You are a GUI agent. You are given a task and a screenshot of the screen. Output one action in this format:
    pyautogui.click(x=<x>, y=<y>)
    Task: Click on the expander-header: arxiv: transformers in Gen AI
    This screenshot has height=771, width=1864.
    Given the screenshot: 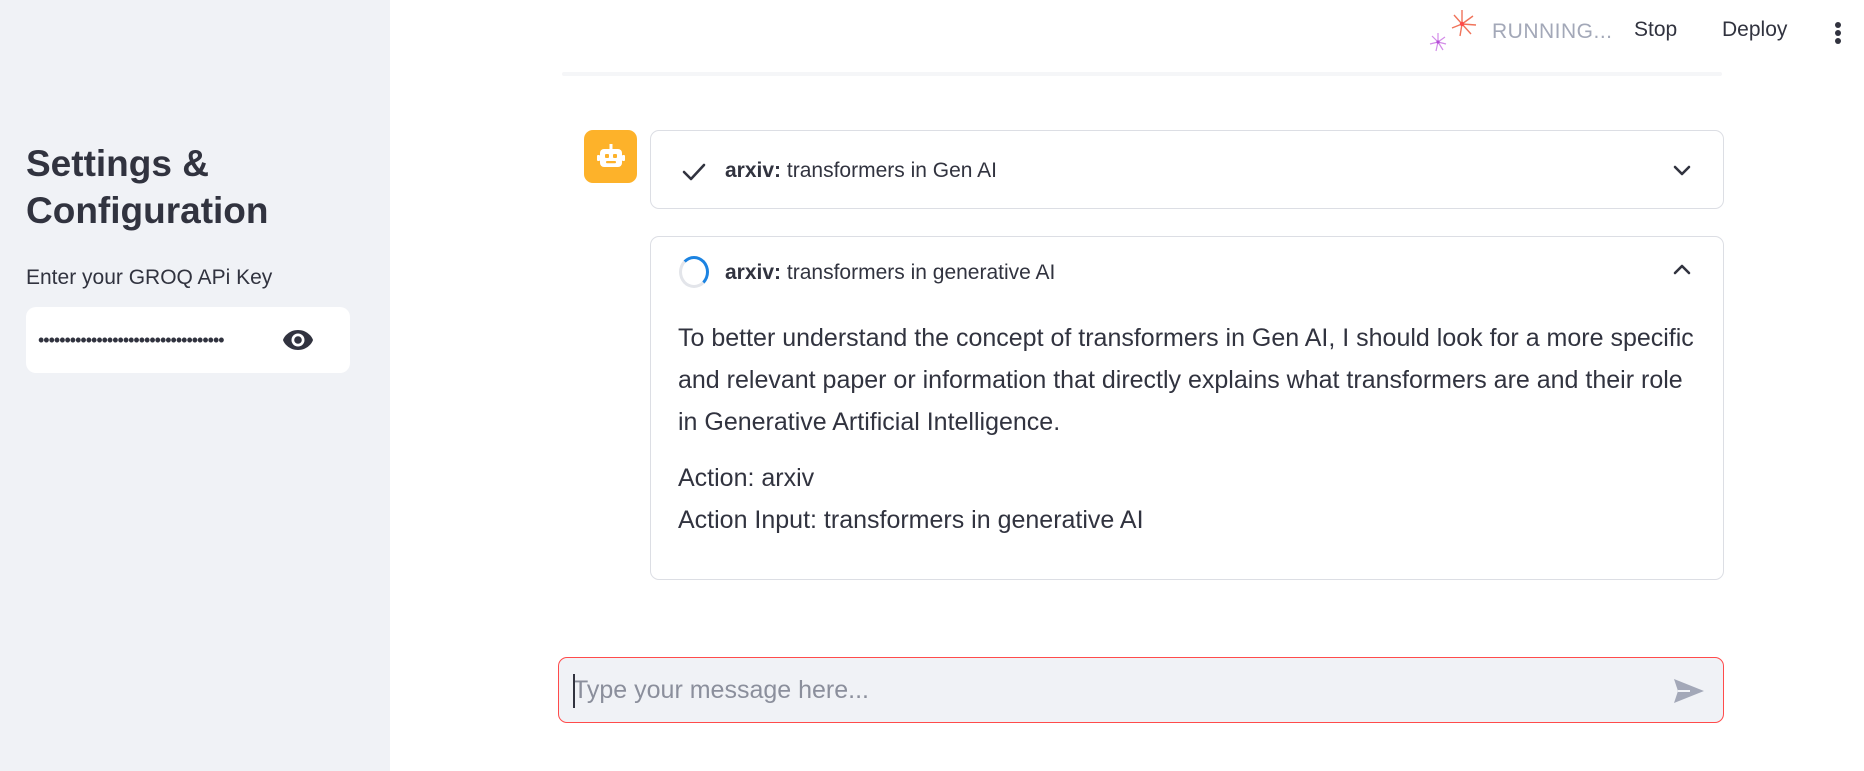 What is the action you would take?
    pyautogui.click(x=1187, y=170)
    